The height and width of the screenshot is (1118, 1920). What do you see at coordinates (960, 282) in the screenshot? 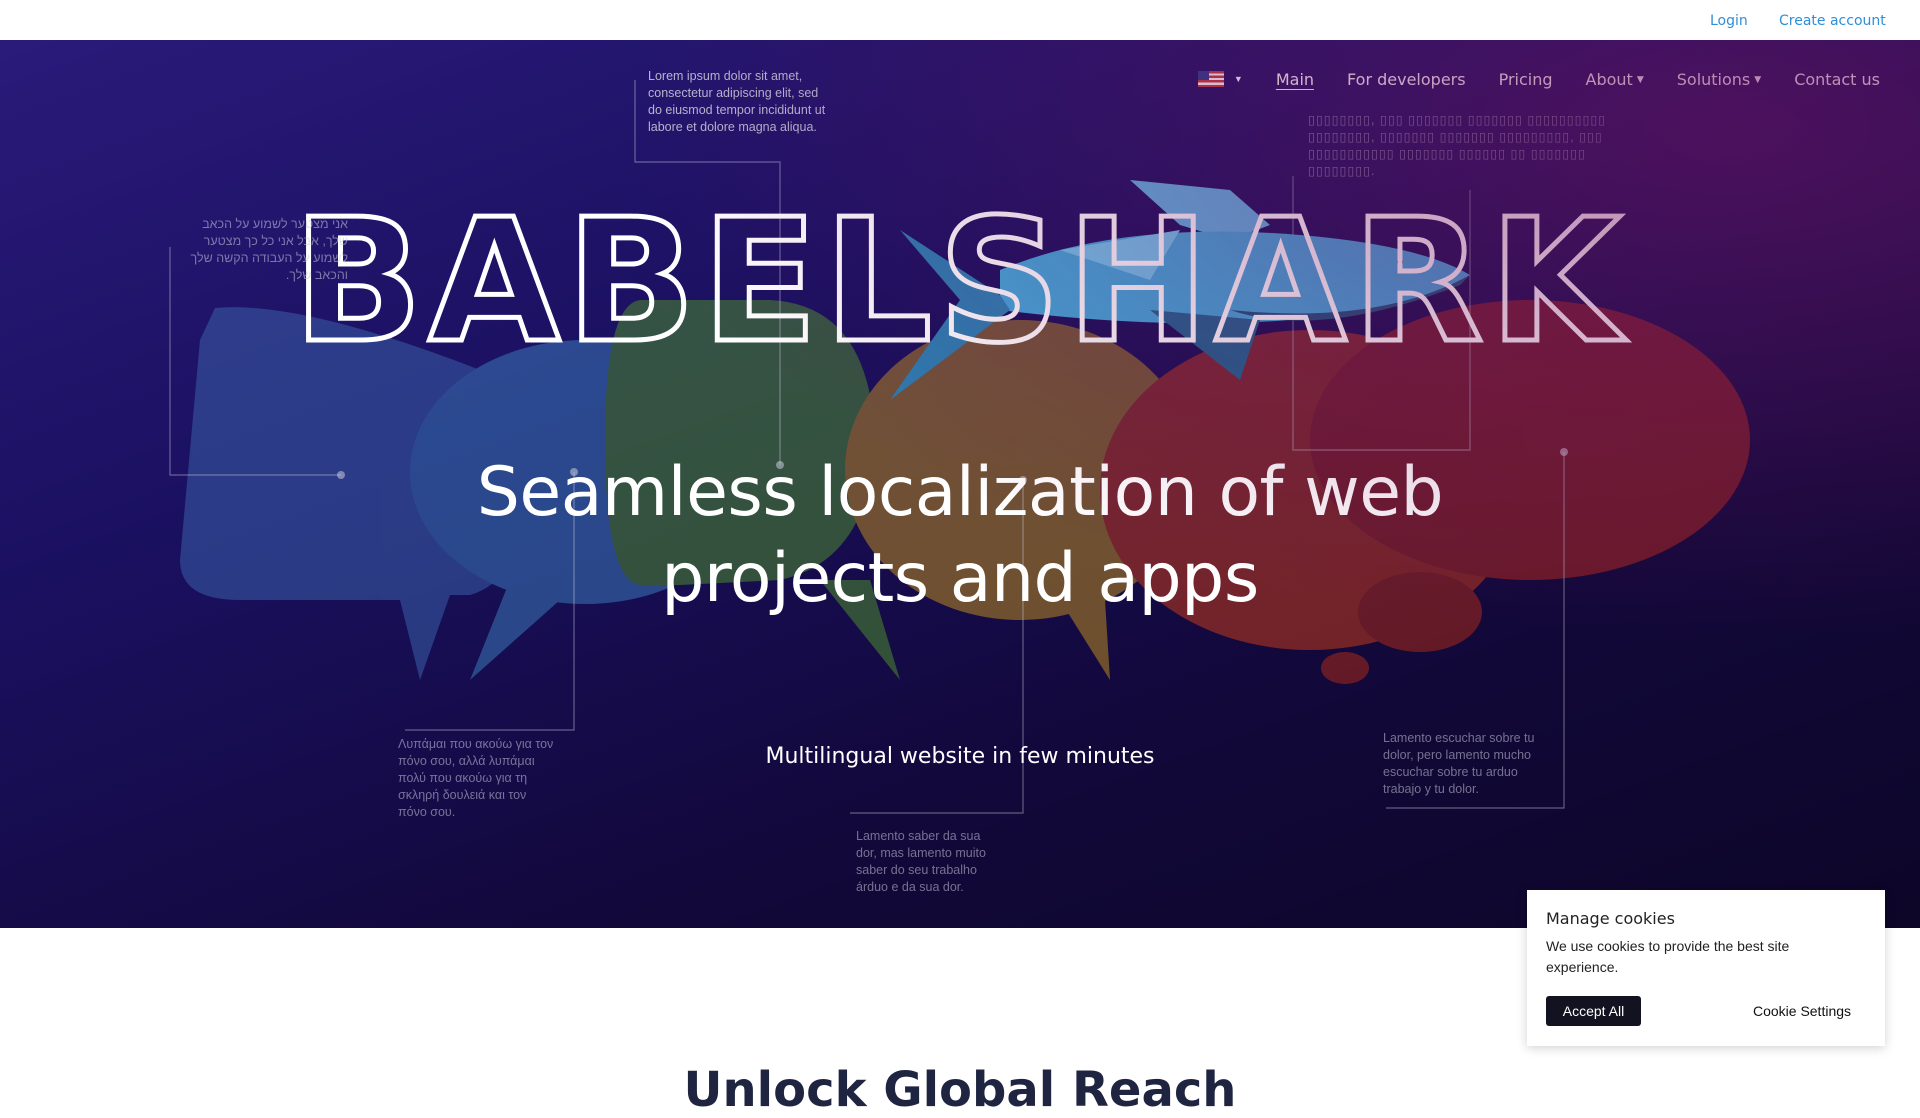
I see `babelshark-logo: BABELSHARK` at bounding box center [960, 282].